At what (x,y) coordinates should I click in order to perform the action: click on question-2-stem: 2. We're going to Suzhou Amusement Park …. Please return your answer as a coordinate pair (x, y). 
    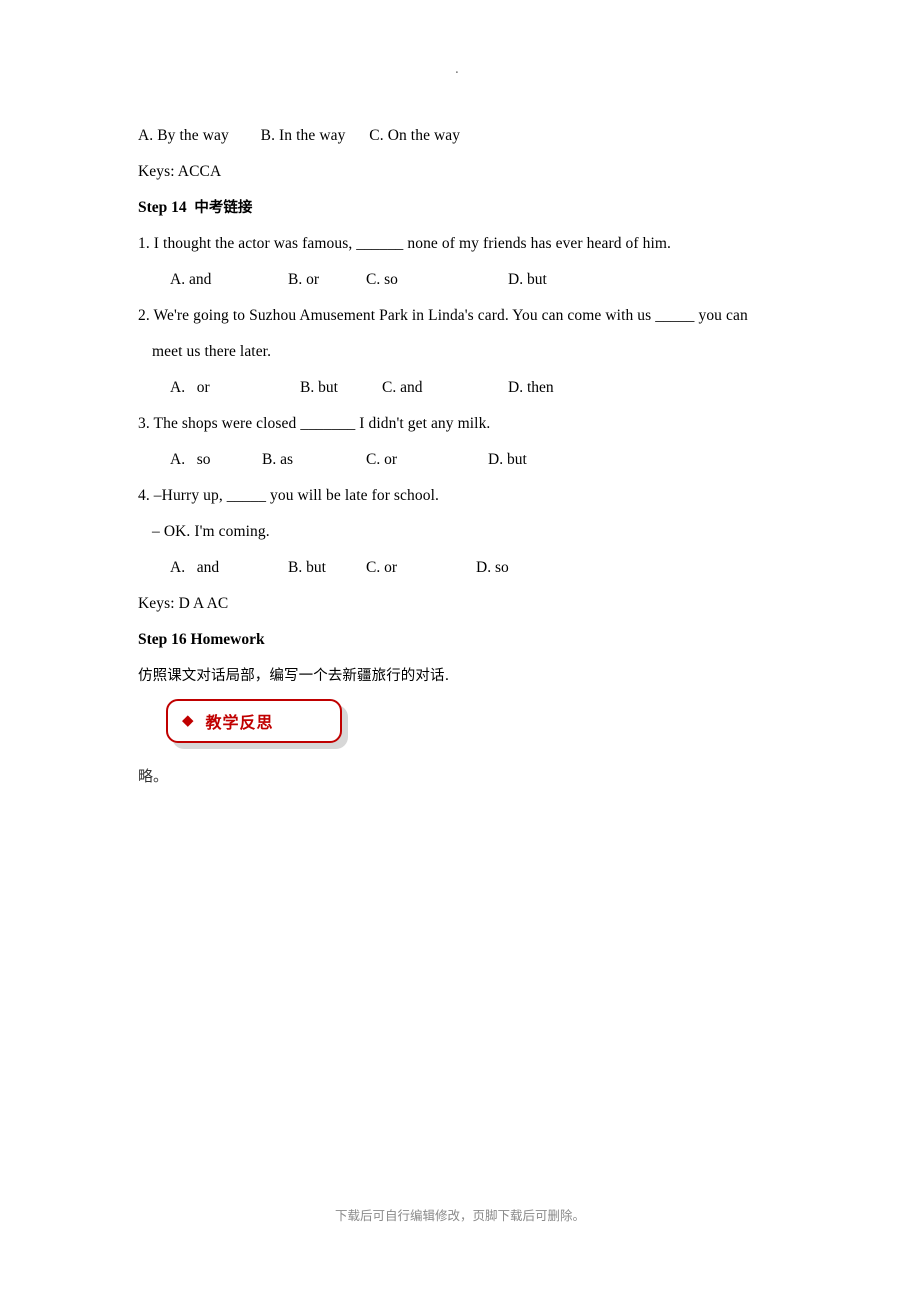
    Looking at the image, I should click on (443, 315).